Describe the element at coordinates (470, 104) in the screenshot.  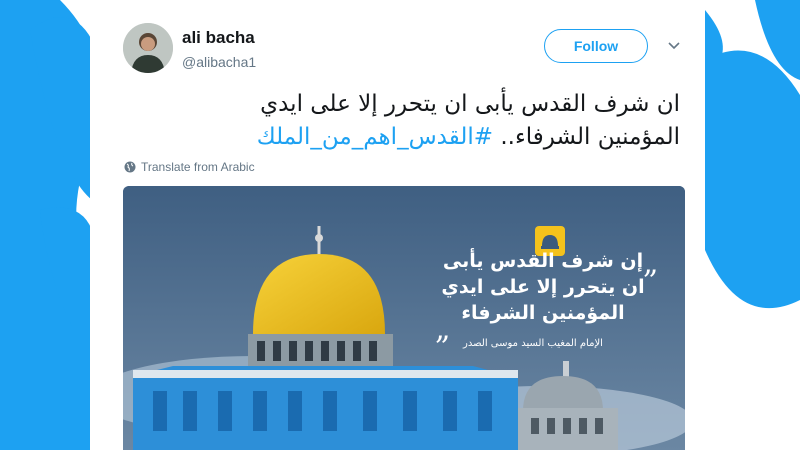
I see `tweet-text-line1: ان شرف القدس يأبى ان يتحرر إلا على ايدي` at that location.